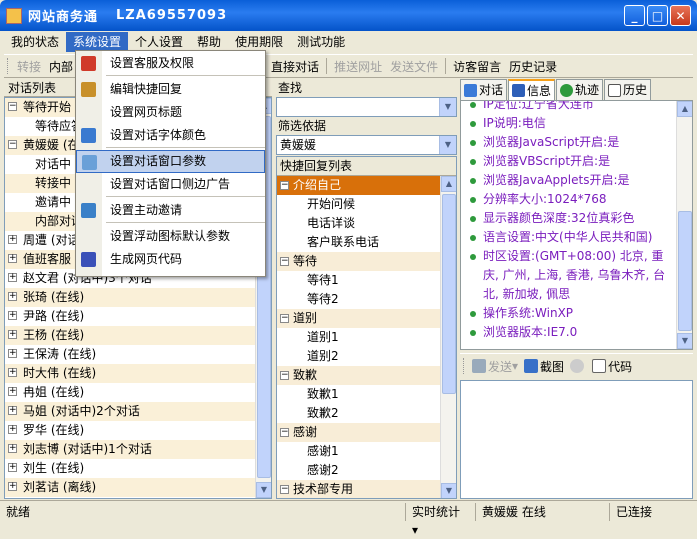 The width and height of the screenshot is (697, 539). I want to click on menu-item: 设置对话窗口参数, so click(170, 161).